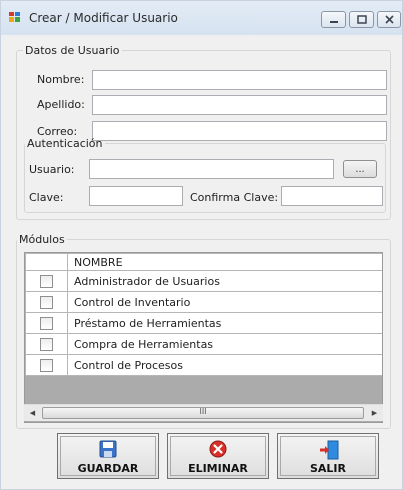 This screenshot has height=490, width=403. I want to click on table-row: Administrador de Usuarios, so click(203, 281).